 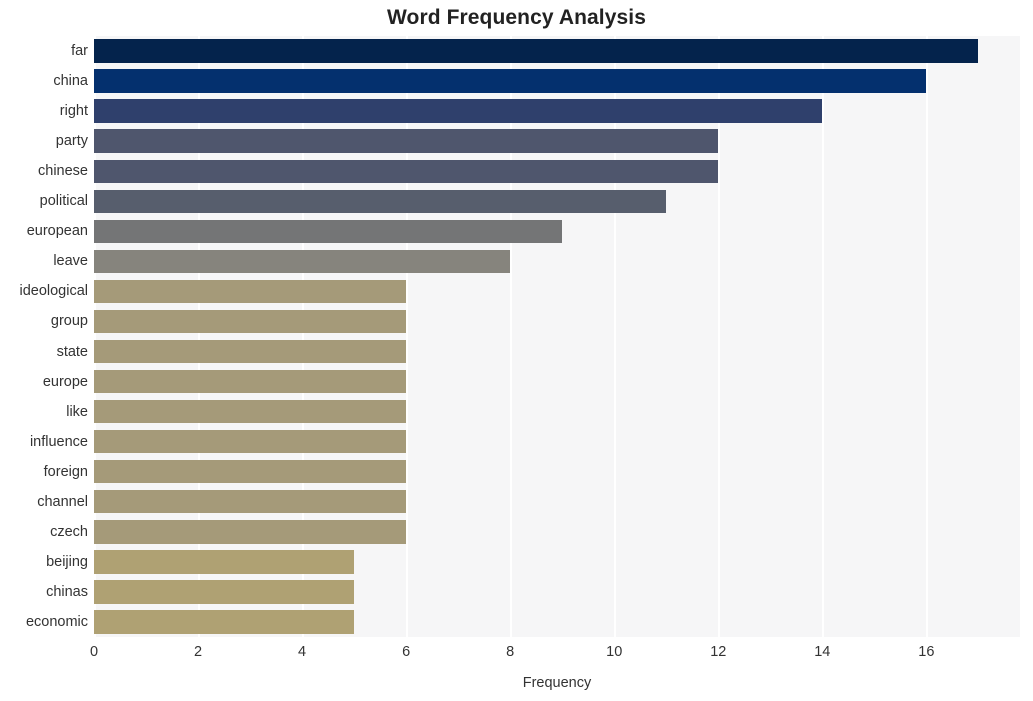 What do you see at coordinates (250, 351) in the screenshot?
I see `bar-state` at bounding box center [250, 351].